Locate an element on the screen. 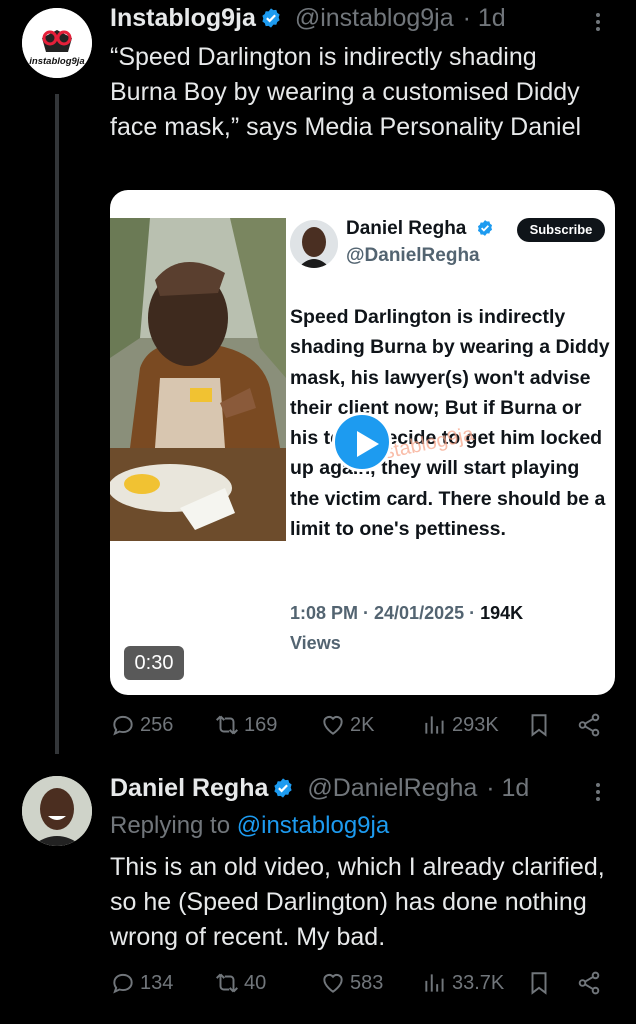 The height and width of the screenshot is (1024, 636). reply-button: 256 is located at coordinates (141, 725).